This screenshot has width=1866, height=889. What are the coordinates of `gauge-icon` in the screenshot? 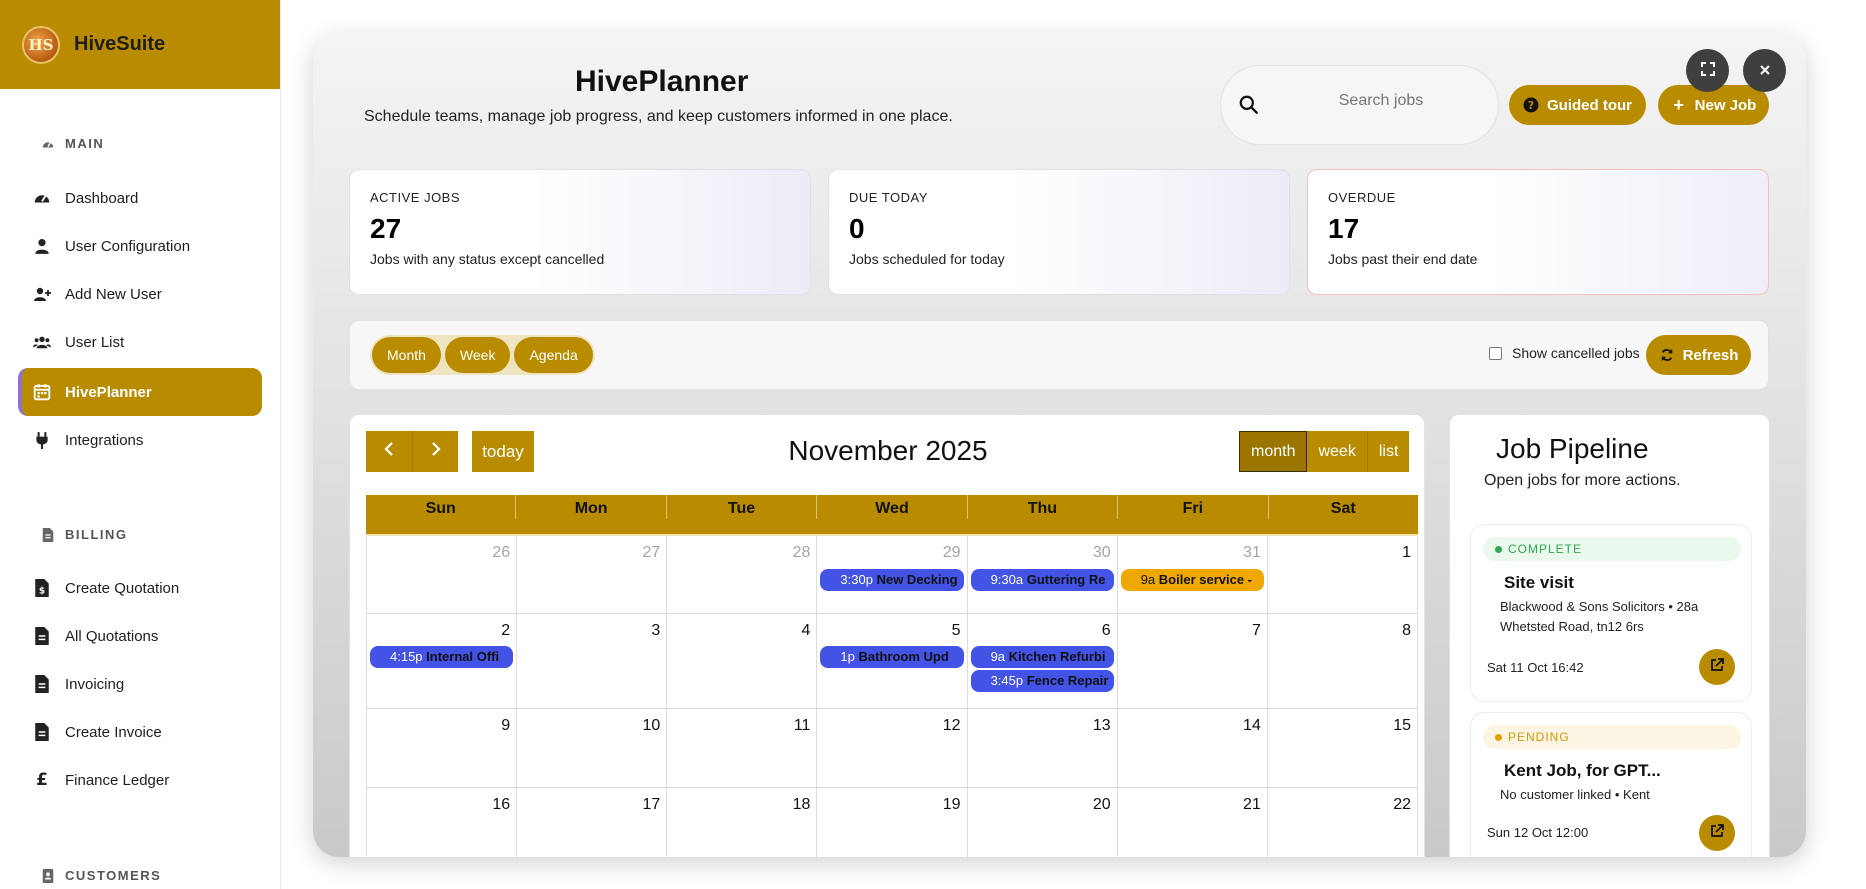 It's located at (48, 144).